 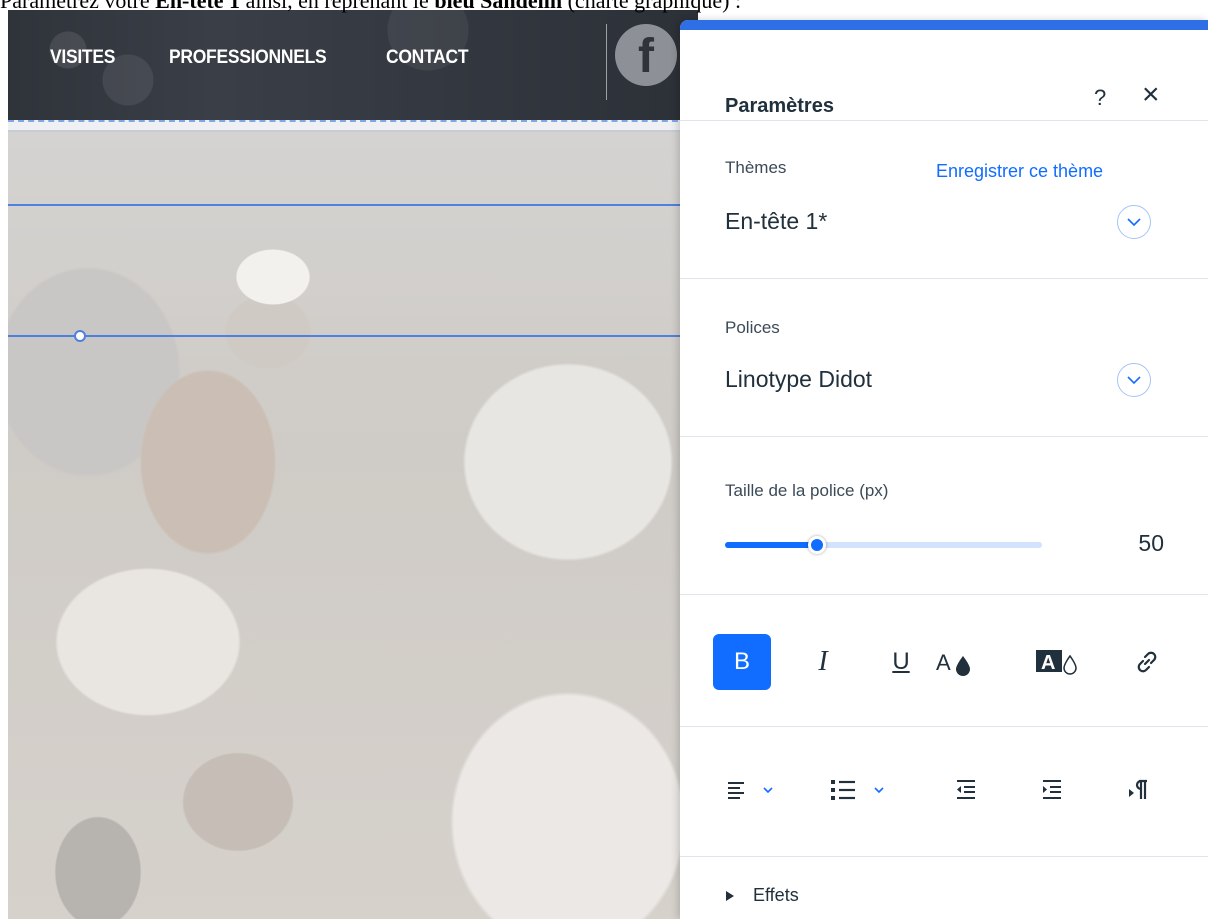 What do you see at coordinates (816, 545) in the screenshot?
I see `slider-thumb` at bounding box center [816, 545].